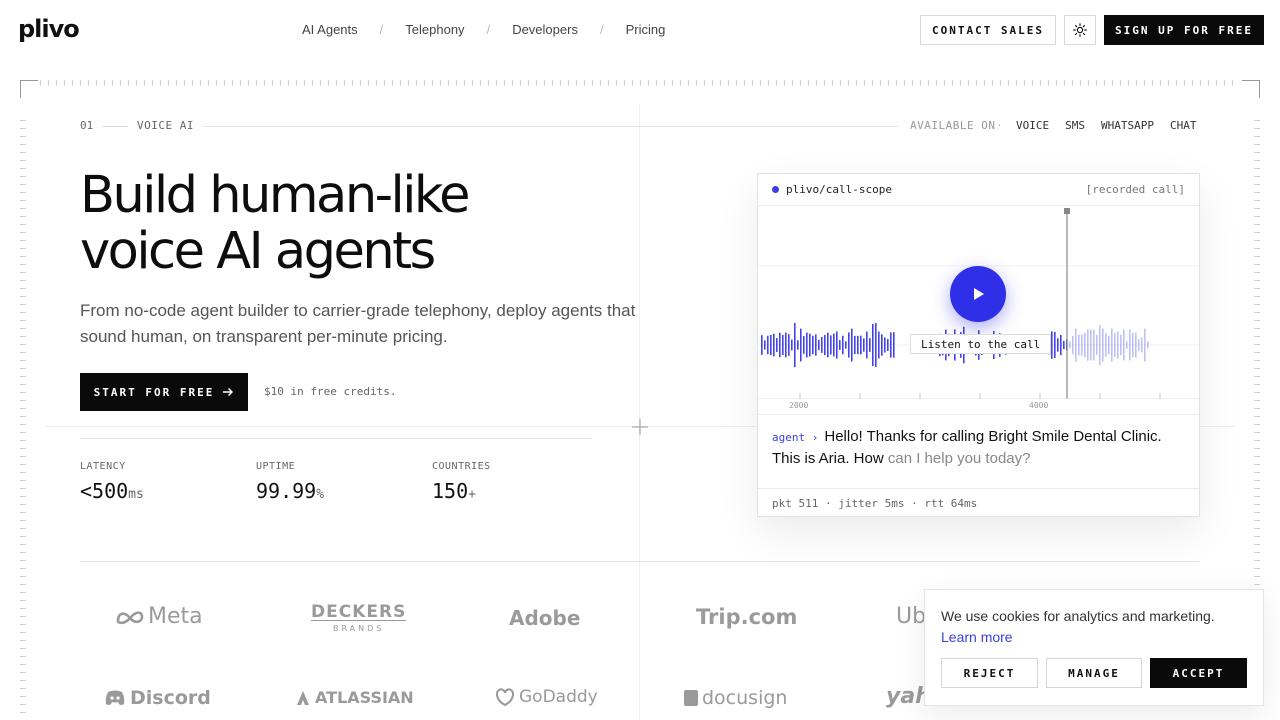  I want to click on hero-title-line1: Build human-like, so click(275, 195).